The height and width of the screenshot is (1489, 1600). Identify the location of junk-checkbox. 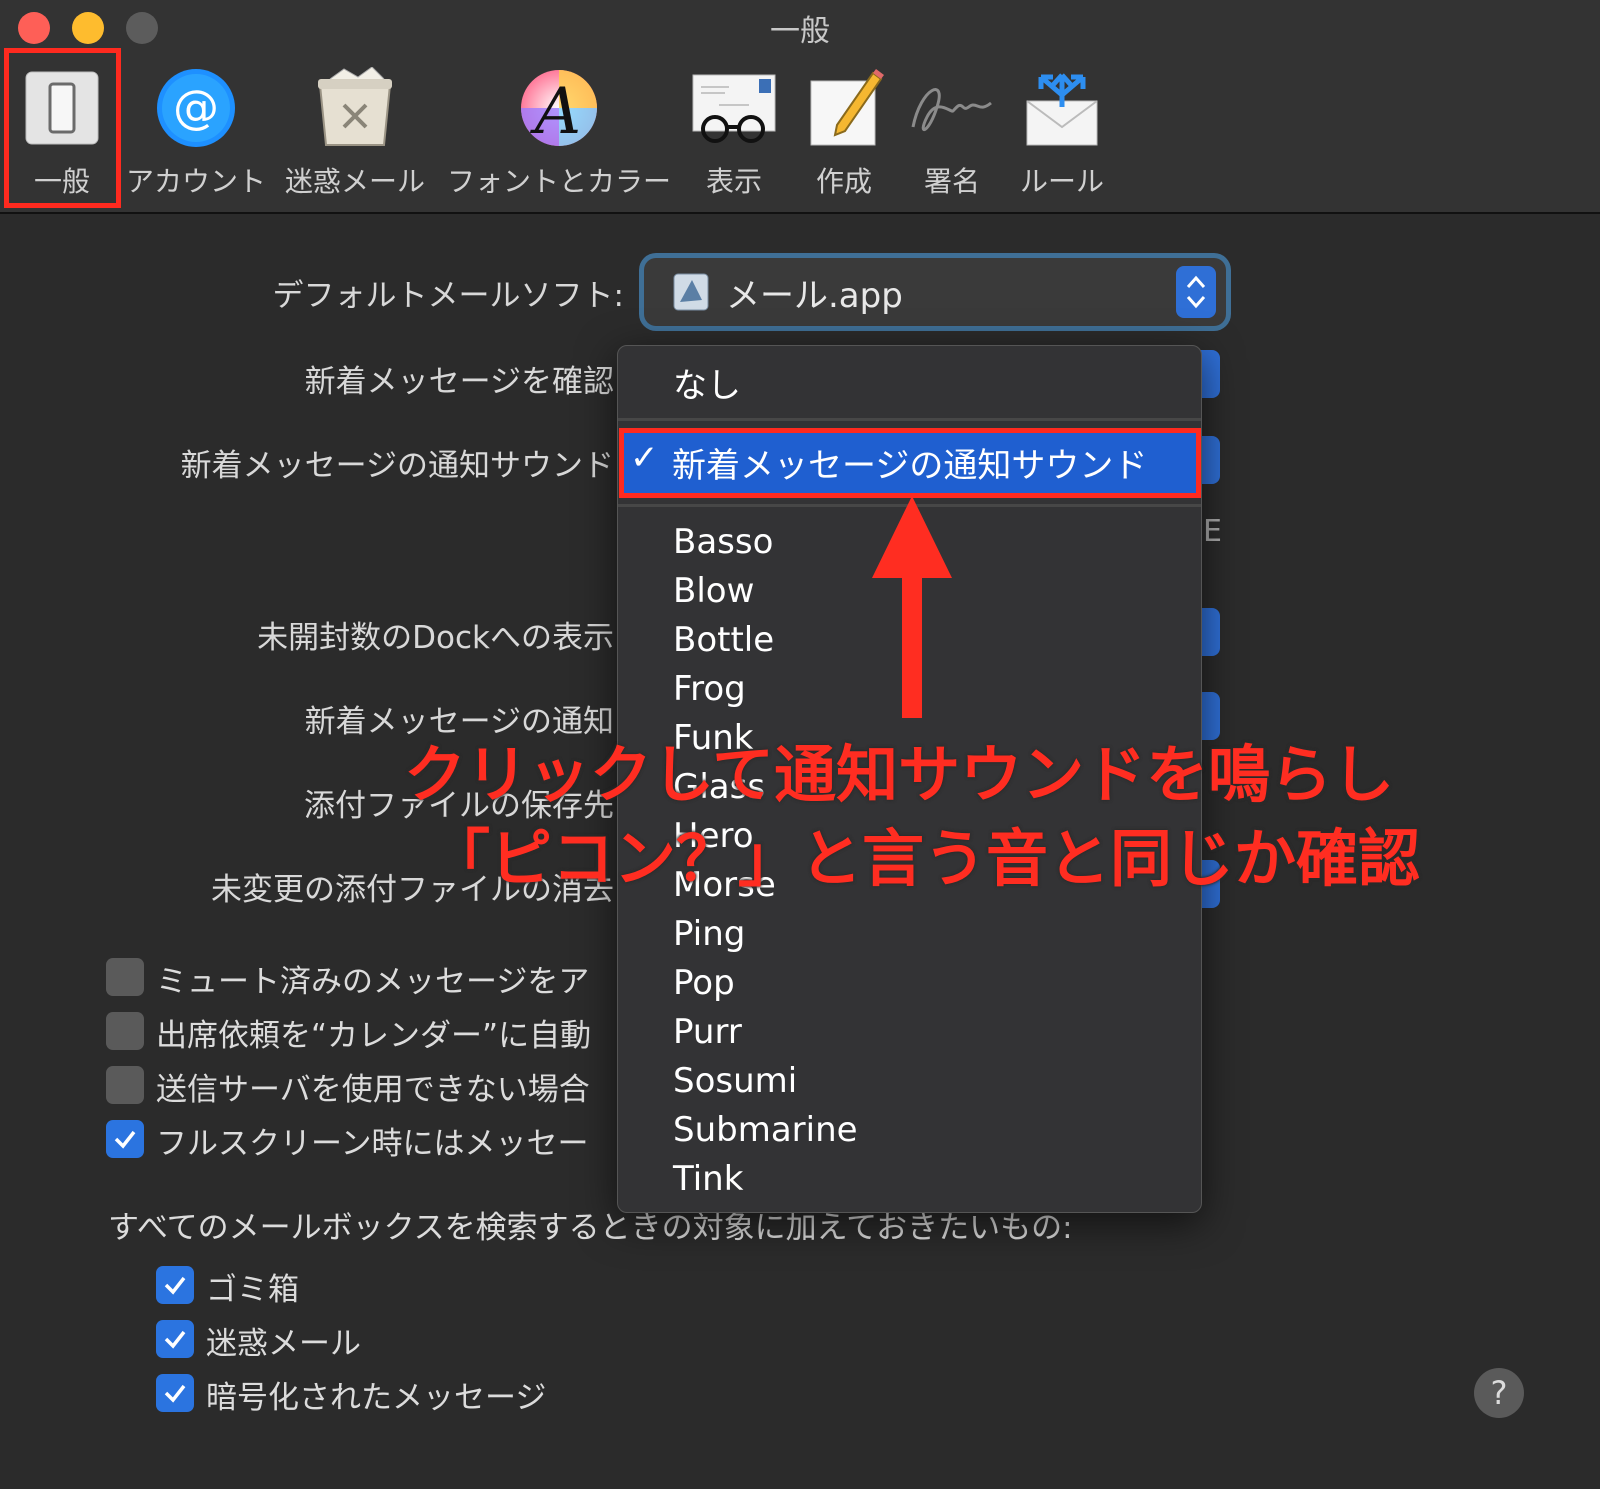
(175, 1339).